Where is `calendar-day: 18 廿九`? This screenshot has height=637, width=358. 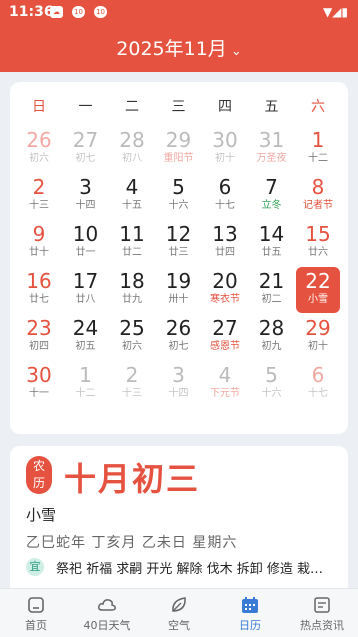 calendar-day: 18 廿九 is located at coordinates (132, 290).